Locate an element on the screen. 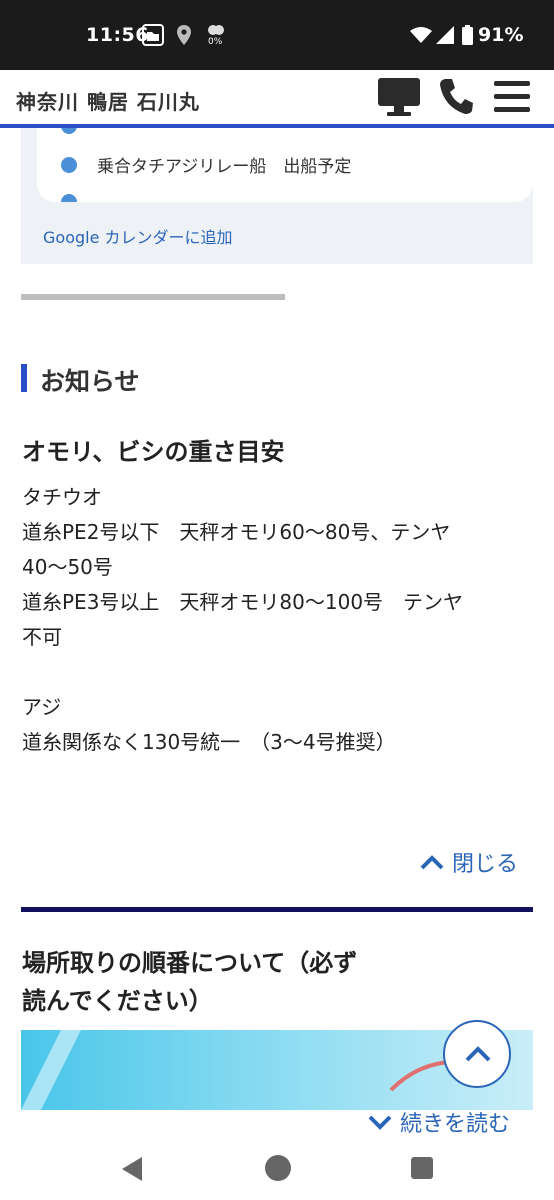  post-title-line: 読んでください） is located at coordinates (117, 1001).